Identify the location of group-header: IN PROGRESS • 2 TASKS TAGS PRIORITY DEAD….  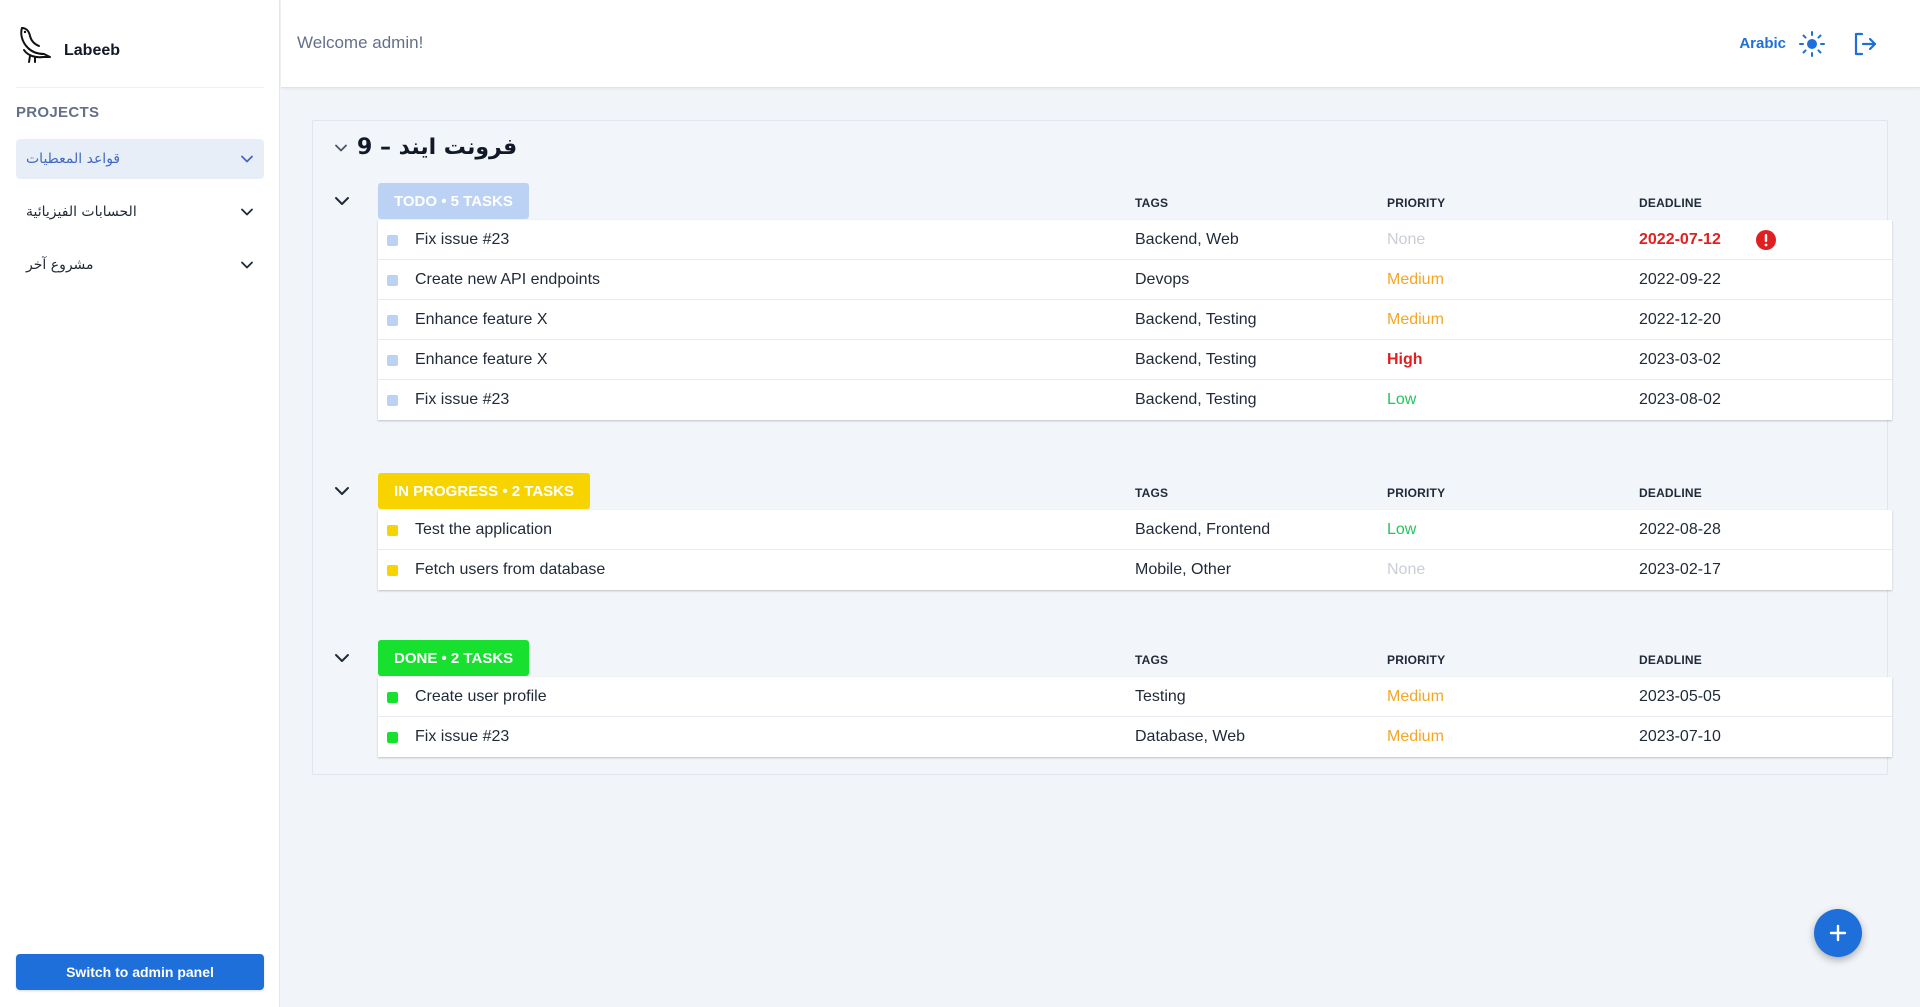
(1101, 491).